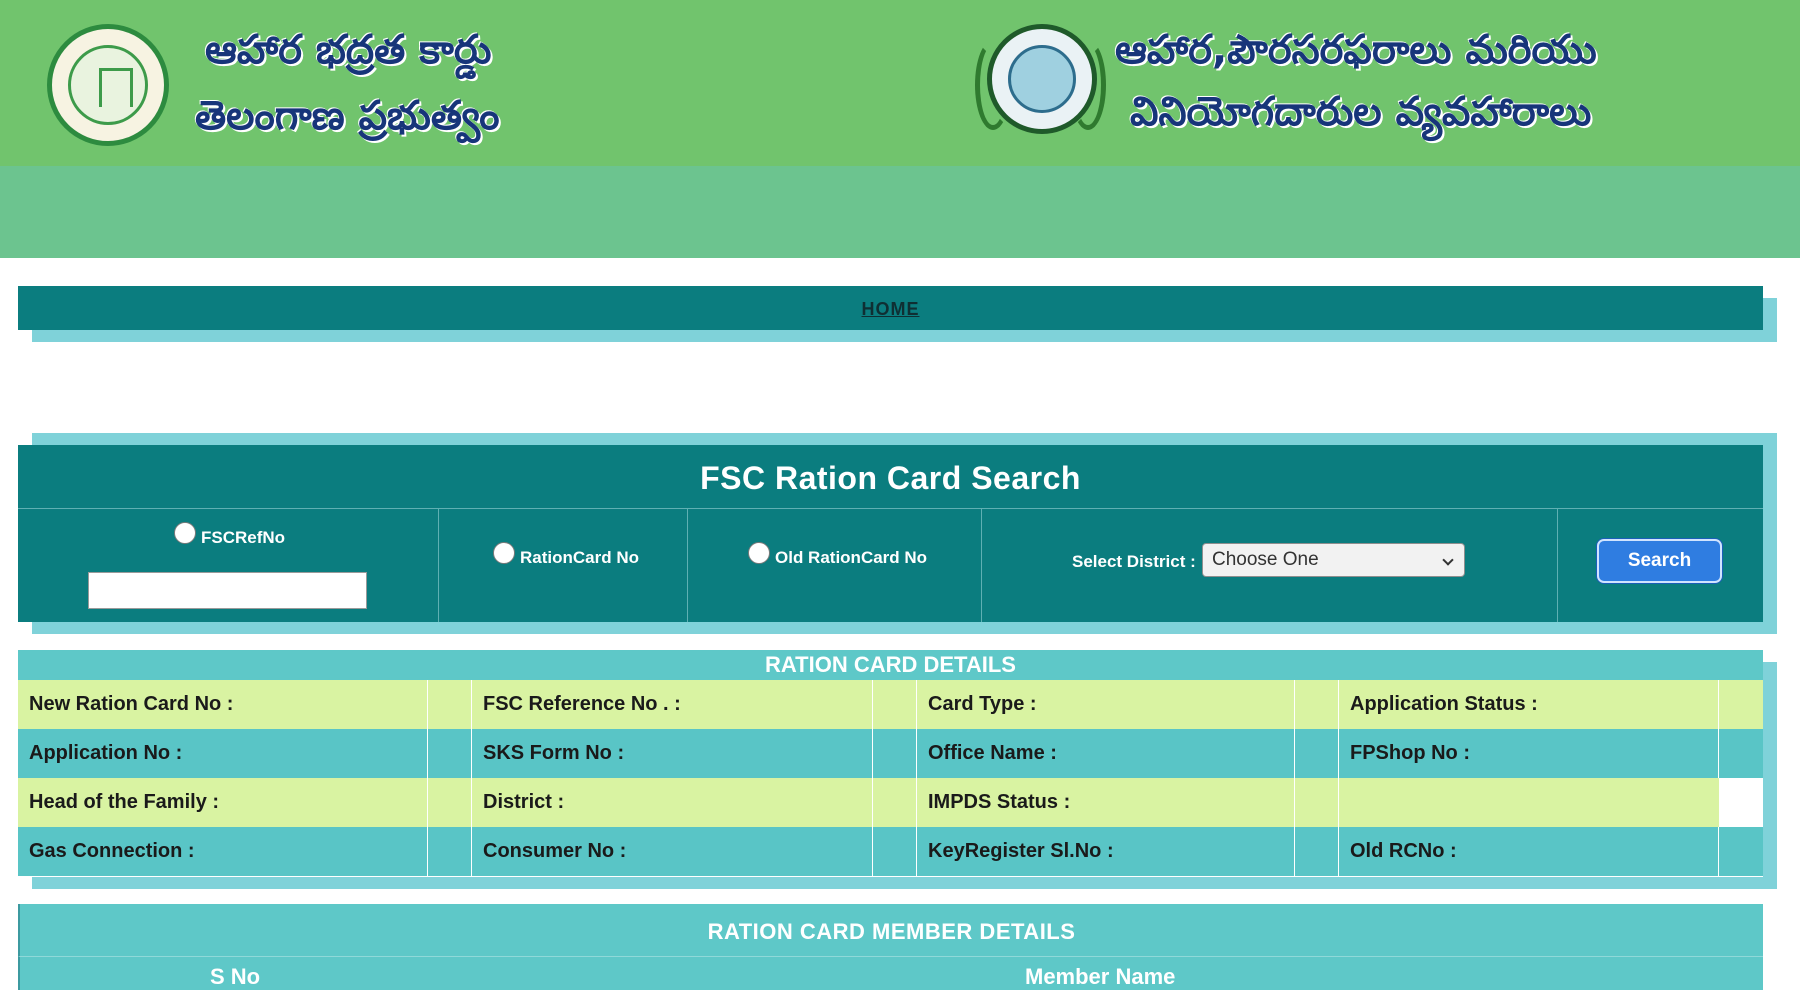 This screenshot has width=1800, height=1004. Describe the element at coordinates (672, 753) in the screenshot. I see `details-label: SKS Form No :` at that location.